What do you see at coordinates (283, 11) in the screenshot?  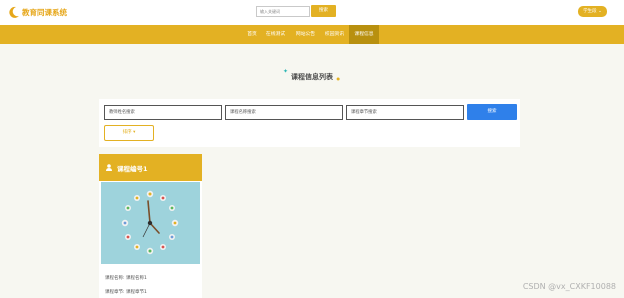 I see `header-search-input` at bounding box center [283, 11].